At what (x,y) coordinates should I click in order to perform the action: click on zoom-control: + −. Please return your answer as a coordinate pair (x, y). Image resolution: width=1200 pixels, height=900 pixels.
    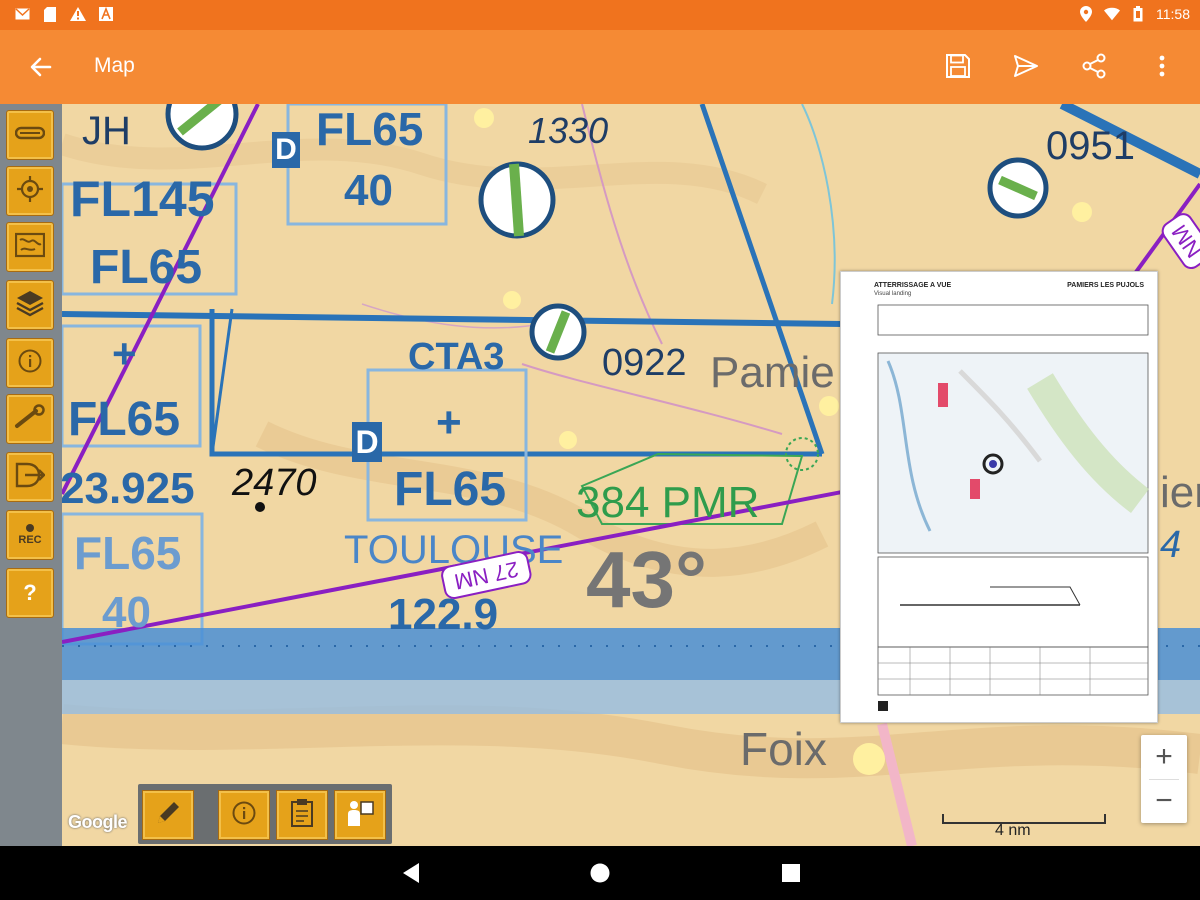
    Looking at the image, I should click on (1164, 779).